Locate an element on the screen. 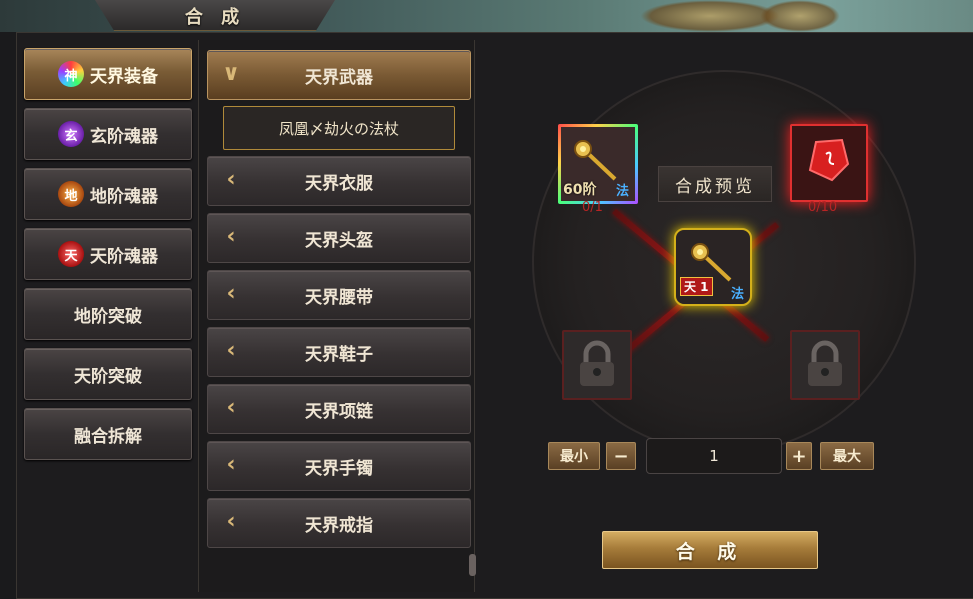 This screenshot has height=599, width=973. purple-gem-icon: 玄 is located at coordinates (71, 134).